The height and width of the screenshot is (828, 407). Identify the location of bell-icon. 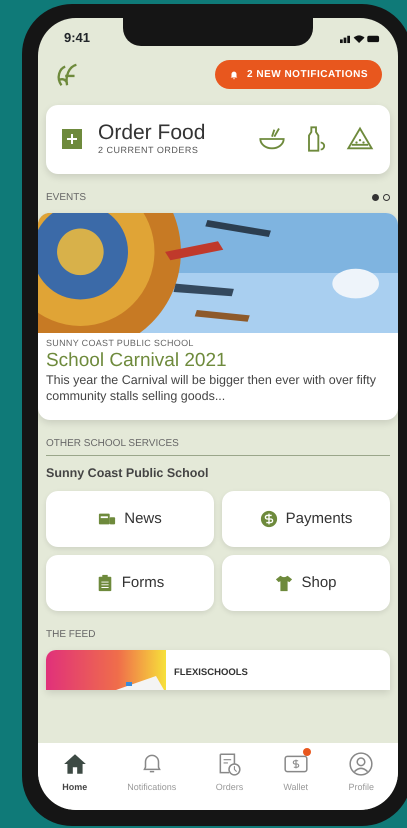
(234, 75).